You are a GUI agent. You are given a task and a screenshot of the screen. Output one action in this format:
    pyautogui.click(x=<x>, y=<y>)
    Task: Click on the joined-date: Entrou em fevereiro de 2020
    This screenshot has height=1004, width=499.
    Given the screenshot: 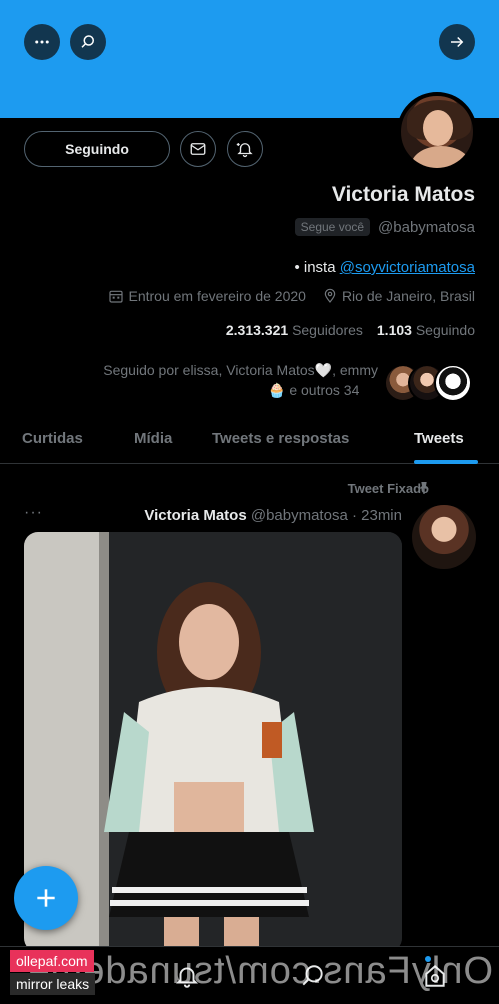 What is the action you would take?
    pyautogui.click(x=207, y=296)
    